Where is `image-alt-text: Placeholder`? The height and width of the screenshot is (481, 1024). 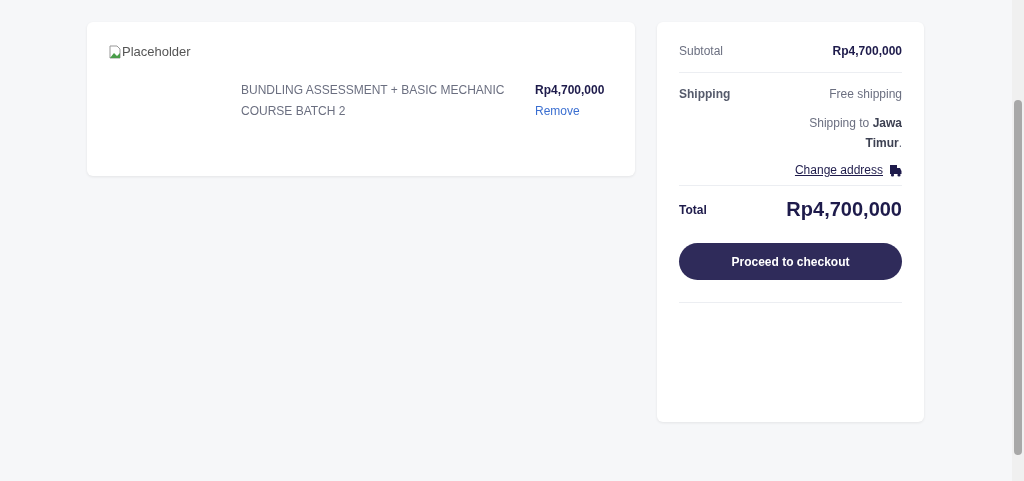
image-alt-text: Placeholder is located at coordinates (156, 51).